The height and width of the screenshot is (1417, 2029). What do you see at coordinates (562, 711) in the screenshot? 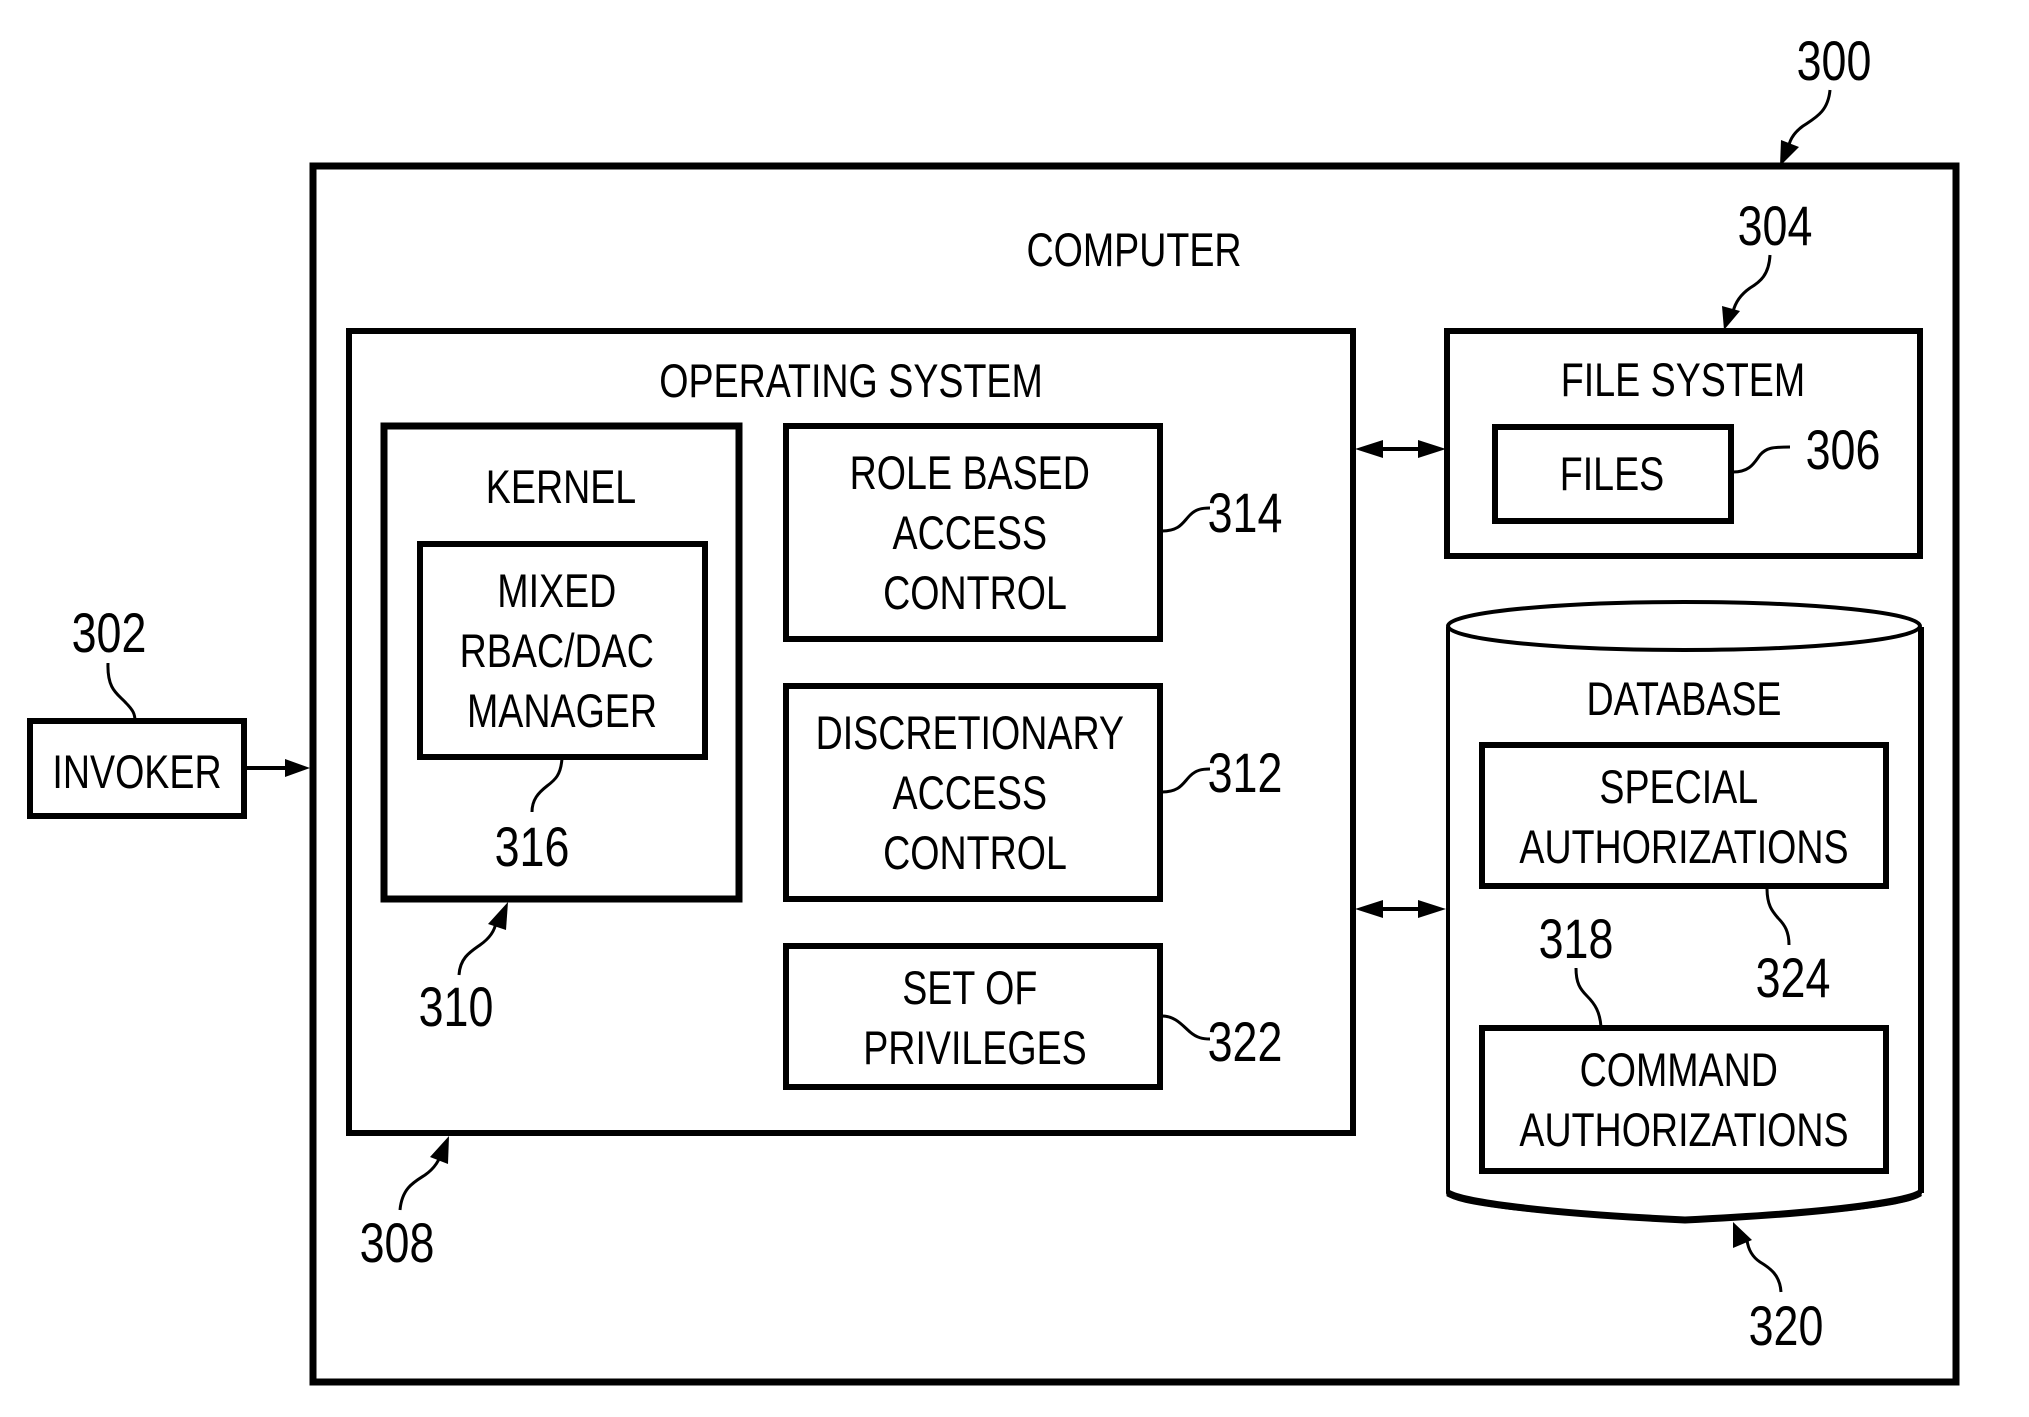
I see `mixed-manager-line-3: MANAGER` at bounding box center [562, 711].